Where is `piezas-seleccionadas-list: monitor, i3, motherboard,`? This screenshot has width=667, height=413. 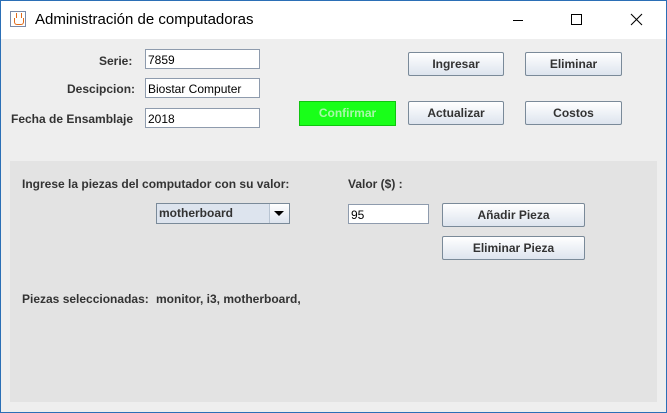 piezas-seleccionadas-list: monitor, i3, motherboard, is located at coordinates (228, 299).